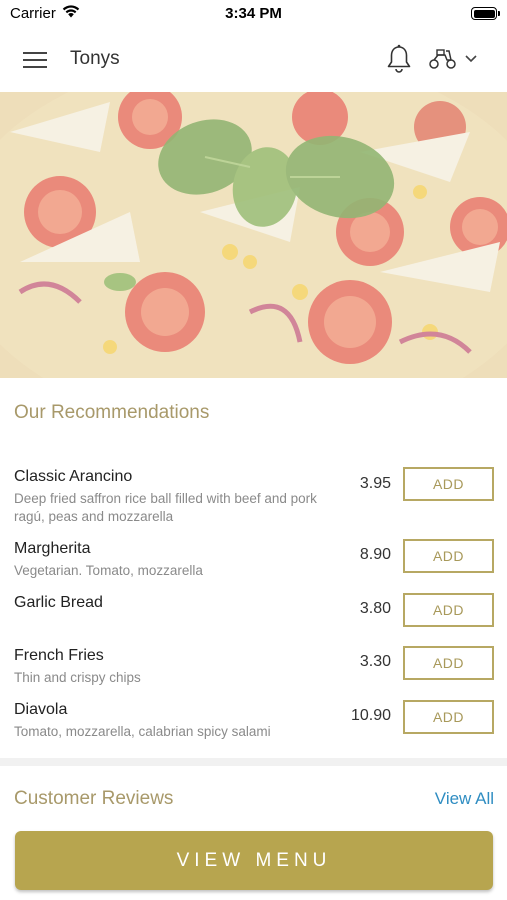 Image resolution: width=507 pixels, height=900 pixels. What do you see at coordinates (375, 608) in the screenshot?
I see `menu-item-price: 3.80` at bounding box center [375, 608].